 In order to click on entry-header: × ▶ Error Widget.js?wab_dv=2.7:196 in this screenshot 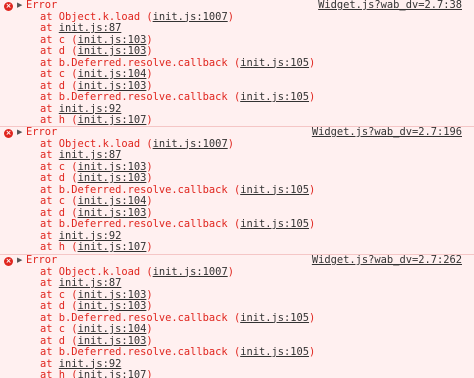, I will do `click(237, 132)`.